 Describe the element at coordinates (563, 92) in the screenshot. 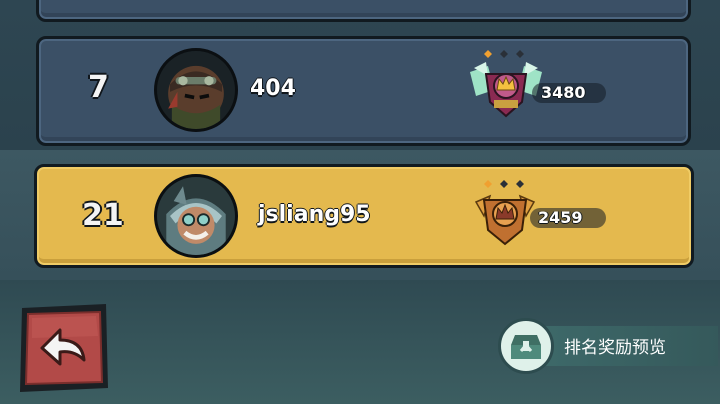

I see `player-score: 3480` at that location.